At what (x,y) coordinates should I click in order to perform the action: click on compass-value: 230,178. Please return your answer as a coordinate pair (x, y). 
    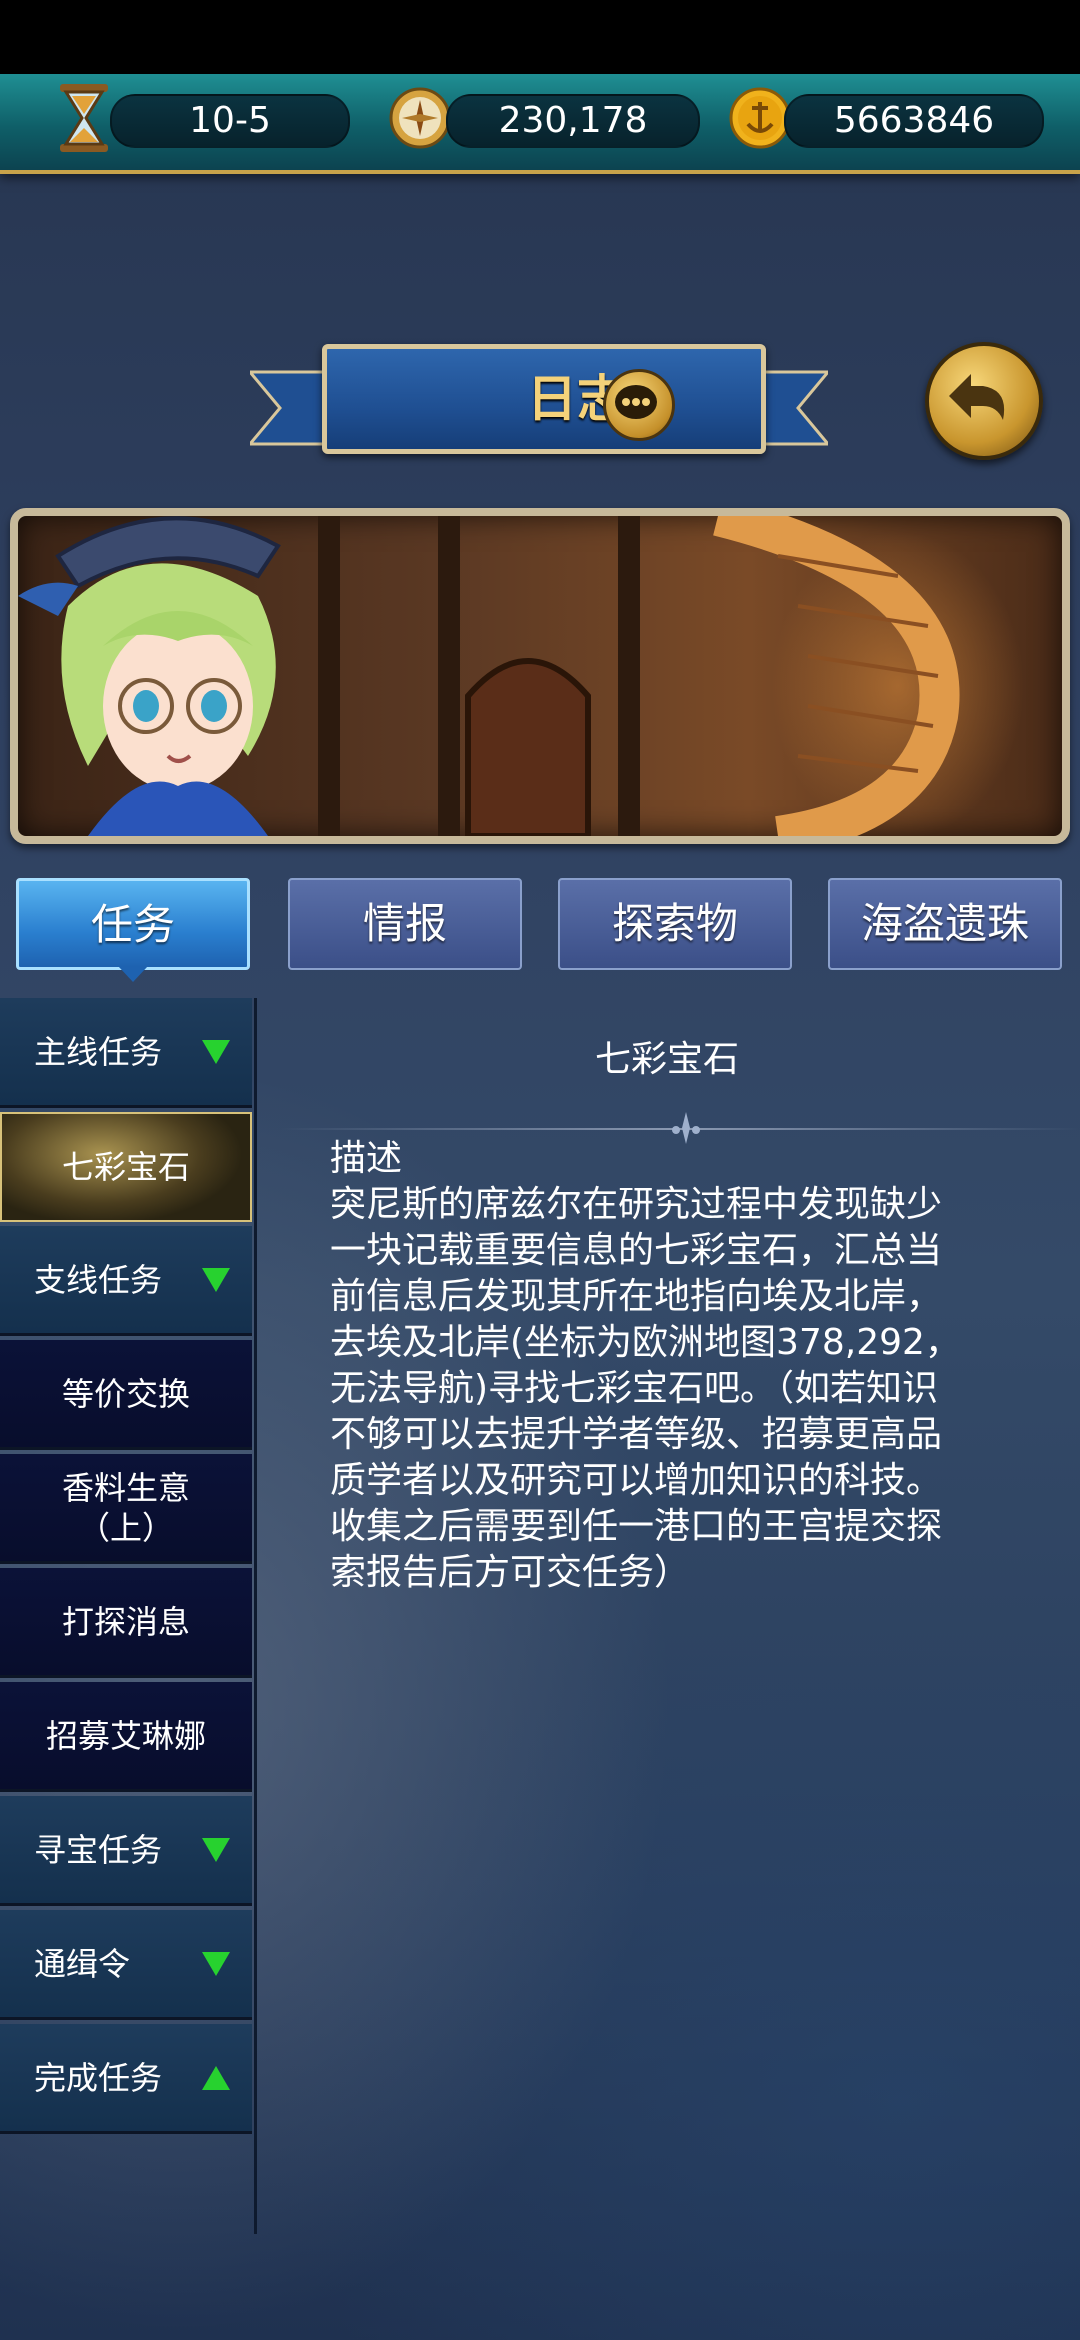
    Looking at the image, I should click on (573, 121).